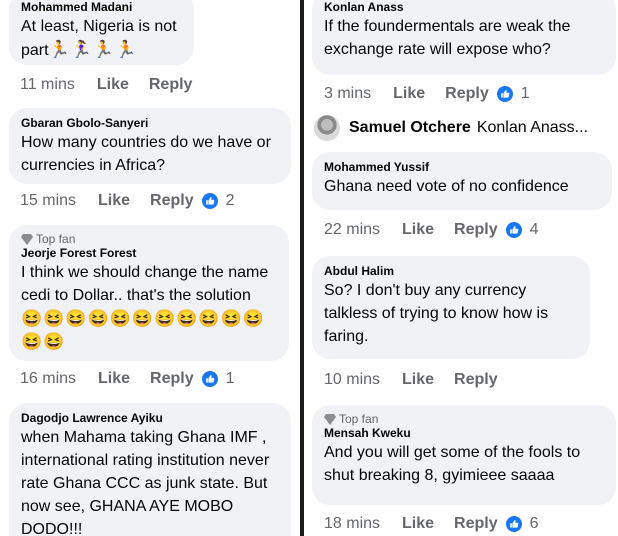 The height and width of the screenshot is (536, 618). Describe the element at coordinates (352, 524) in the screenshot. I see `comment-time: 18 mins` at that location.